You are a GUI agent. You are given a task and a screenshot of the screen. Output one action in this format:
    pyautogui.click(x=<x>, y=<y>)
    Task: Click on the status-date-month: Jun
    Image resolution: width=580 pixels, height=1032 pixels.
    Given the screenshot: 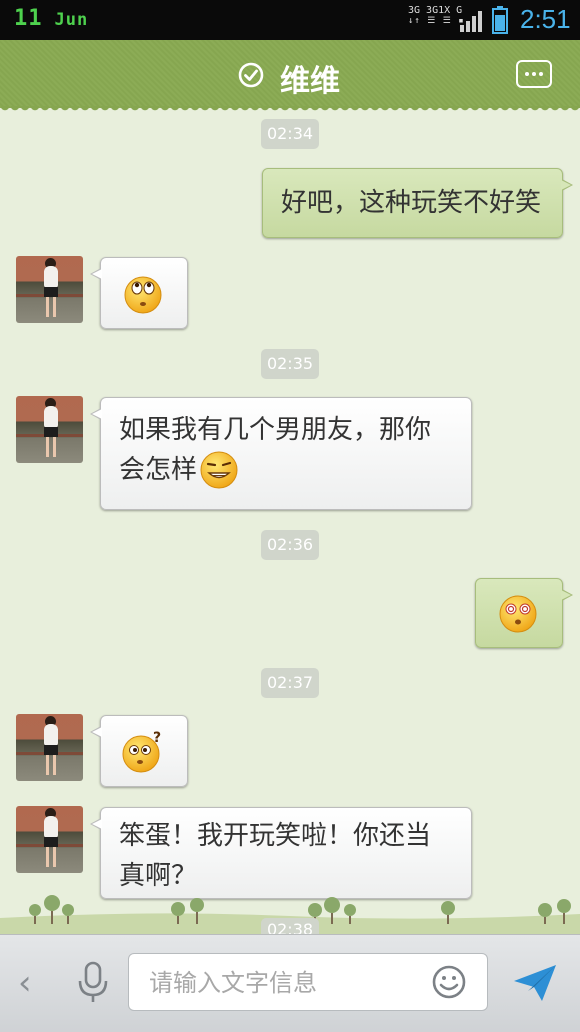 What is the action you would take?
    pyautogui.click(x=71, y=20)
    